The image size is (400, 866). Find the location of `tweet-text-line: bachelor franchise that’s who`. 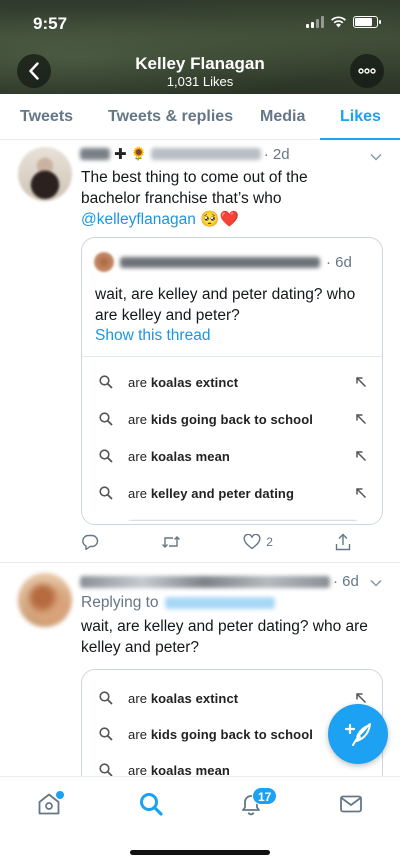

tweet-text-line: bachelor franchise that’s who is located at coordinates (181, 198).